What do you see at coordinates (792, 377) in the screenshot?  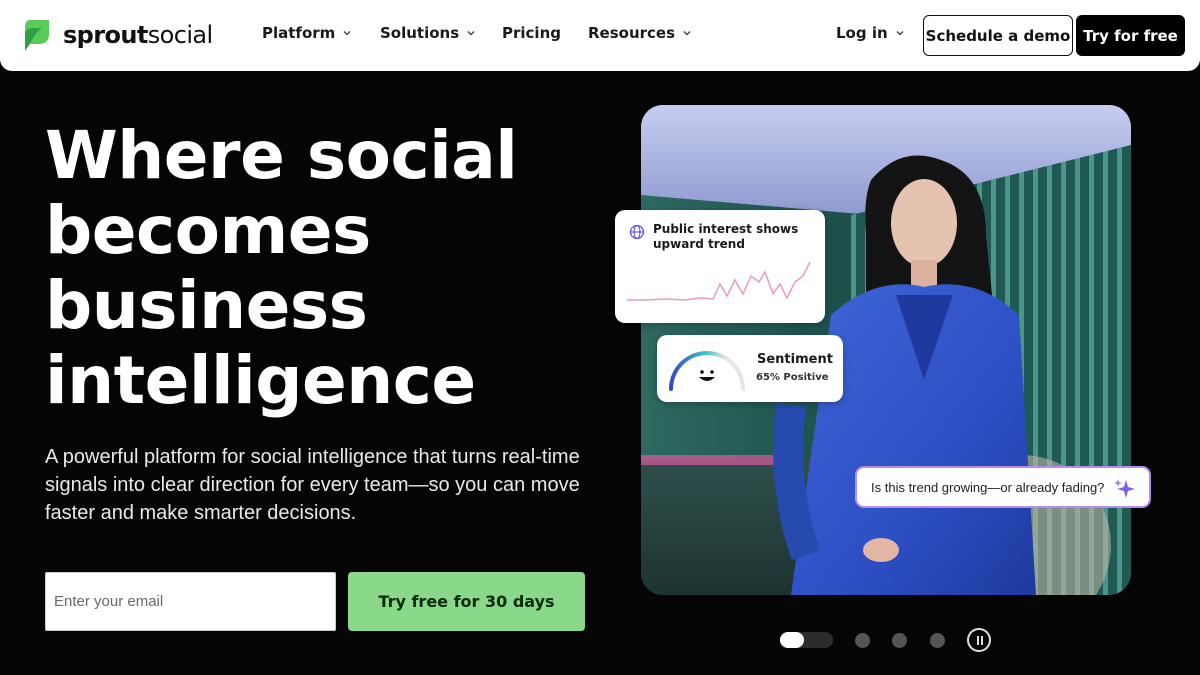 I see `sentiment-value: 65% Positive` at bounding box center [792, 377].